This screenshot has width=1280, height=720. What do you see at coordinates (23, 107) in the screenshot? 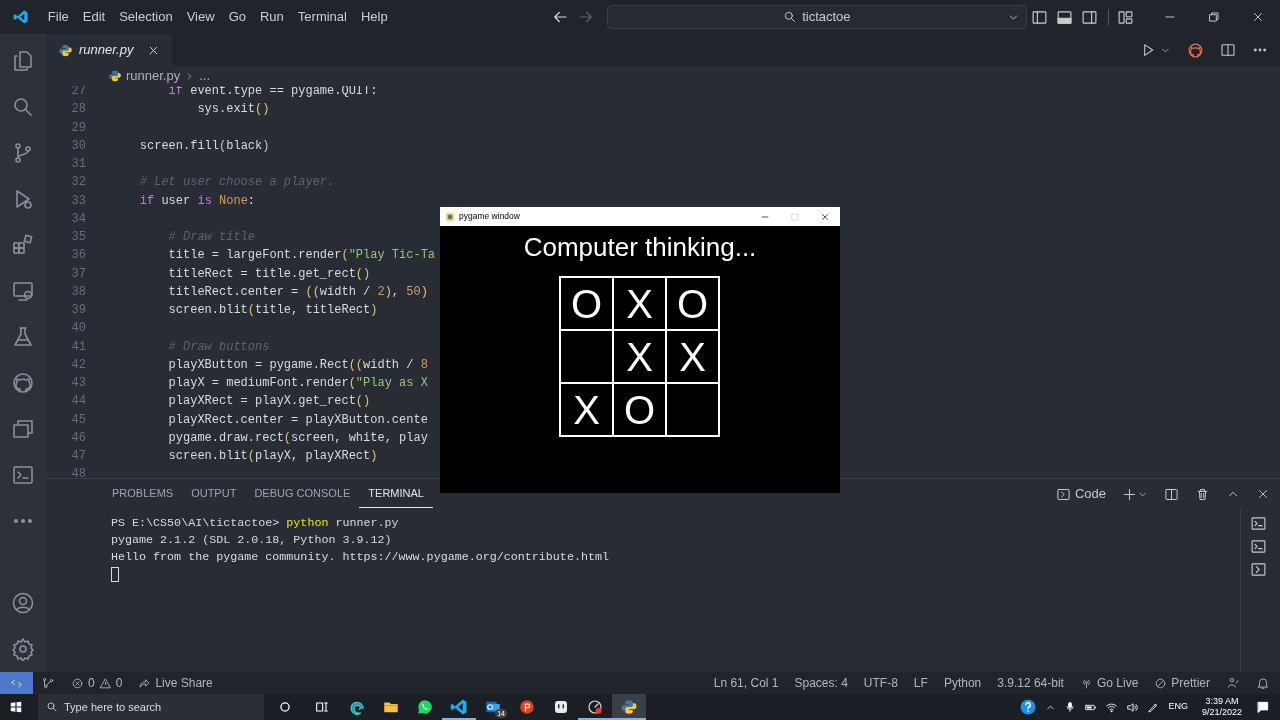
I see `search-icon` at bounding box center [23, 107].